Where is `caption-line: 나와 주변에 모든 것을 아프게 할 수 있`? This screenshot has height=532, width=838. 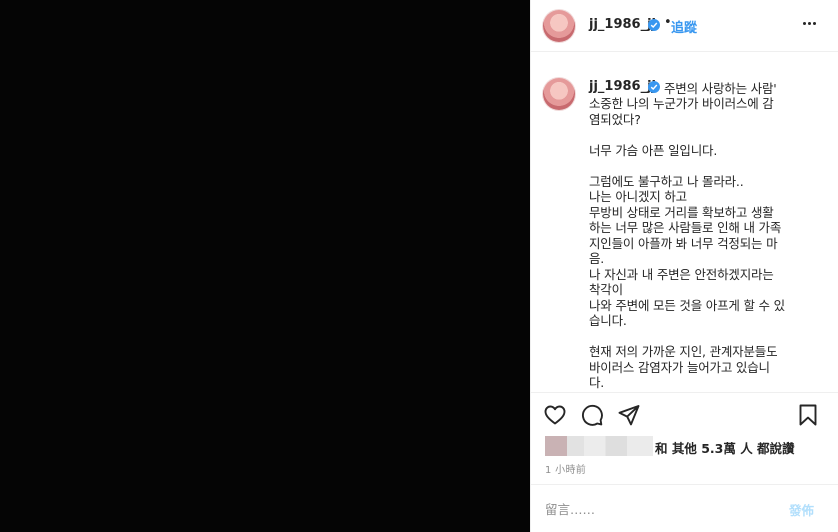 caption-line: 나와 주변에 모든 것을 아프게 할 수 있 is located at coordinates (687, 305).